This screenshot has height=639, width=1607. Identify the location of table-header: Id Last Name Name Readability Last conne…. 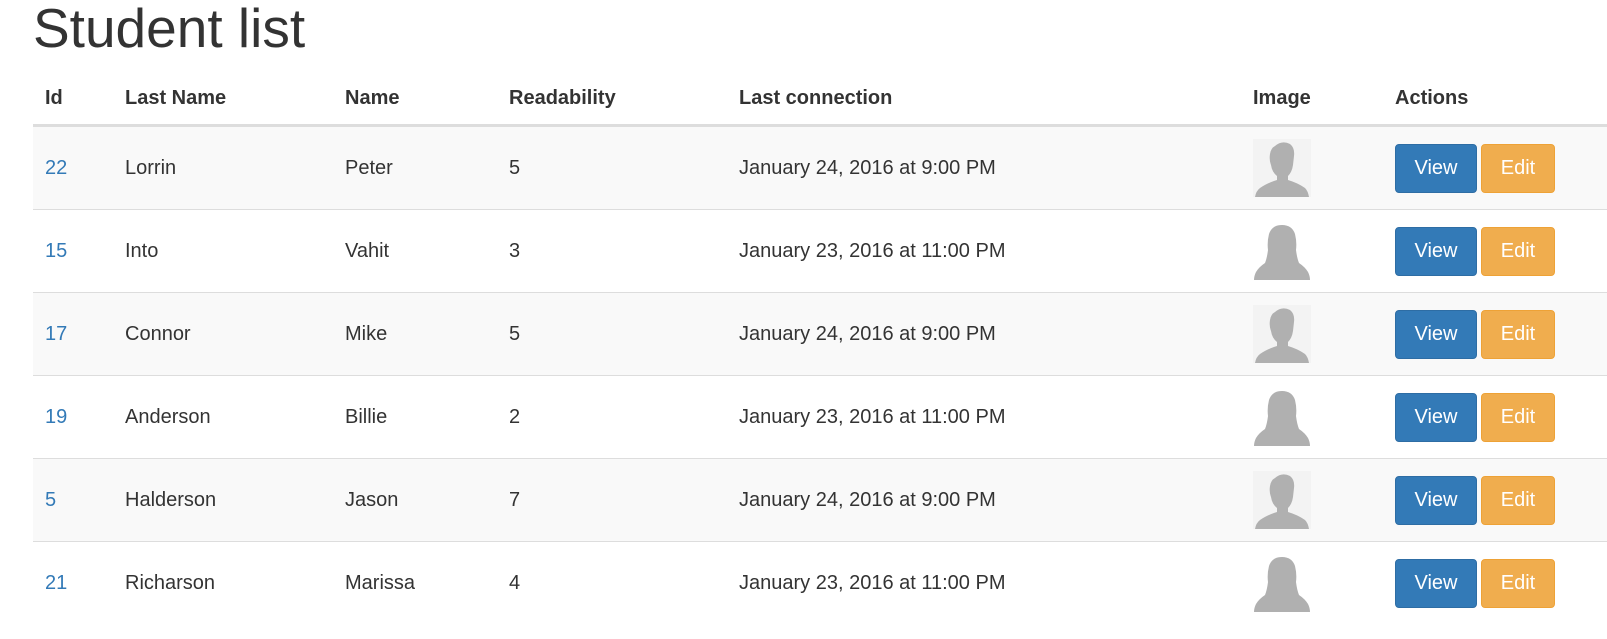
(820, 100).